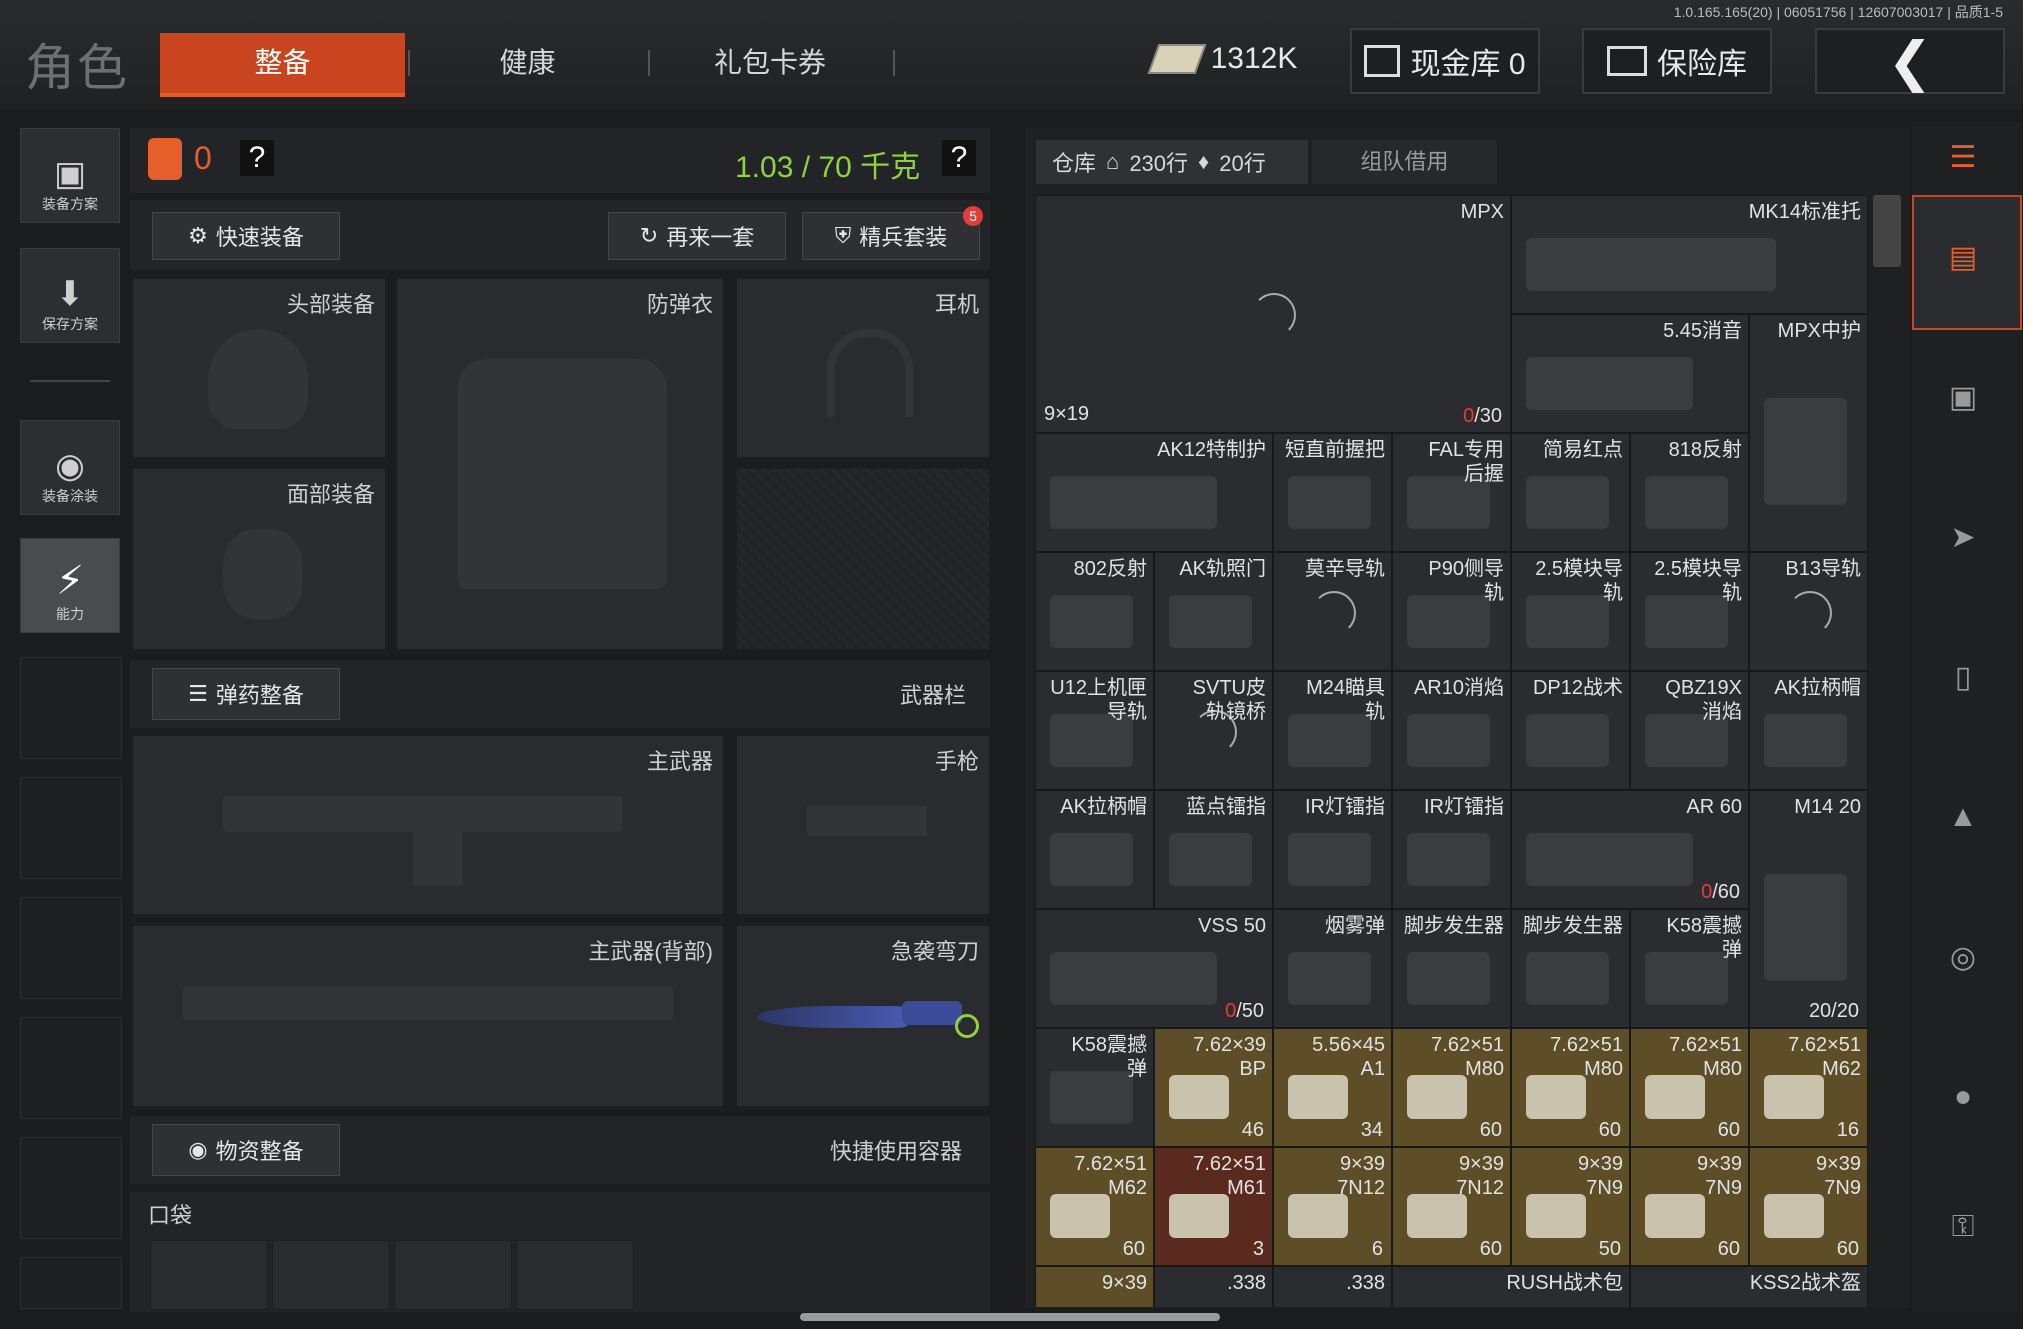 The height and width of the screenshot is (1329, 2023). I want to click on again-button: ↻ 再来一套, so click(697, 236).